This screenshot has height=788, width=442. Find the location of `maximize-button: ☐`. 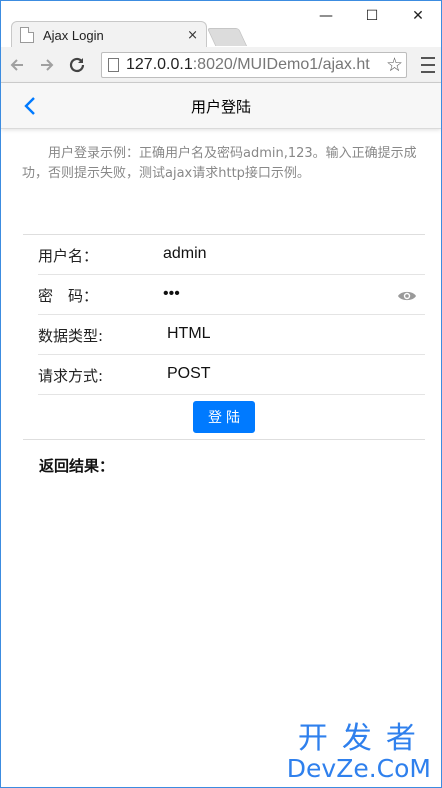

maximize-button: ☐ is located at coordinates (372, 16).